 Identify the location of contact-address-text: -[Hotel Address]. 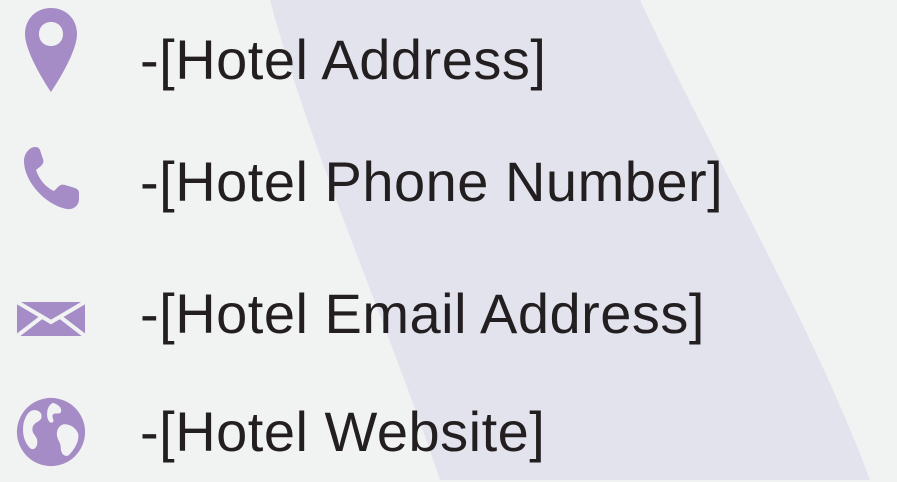
(343, 59).